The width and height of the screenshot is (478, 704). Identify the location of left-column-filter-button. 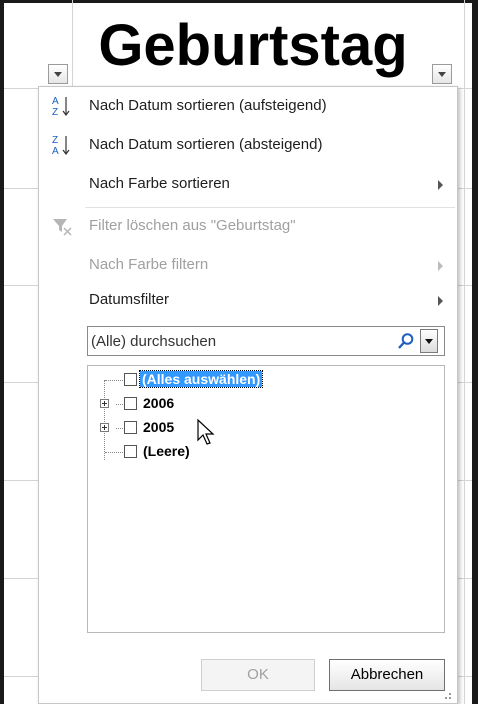
(58, 74).